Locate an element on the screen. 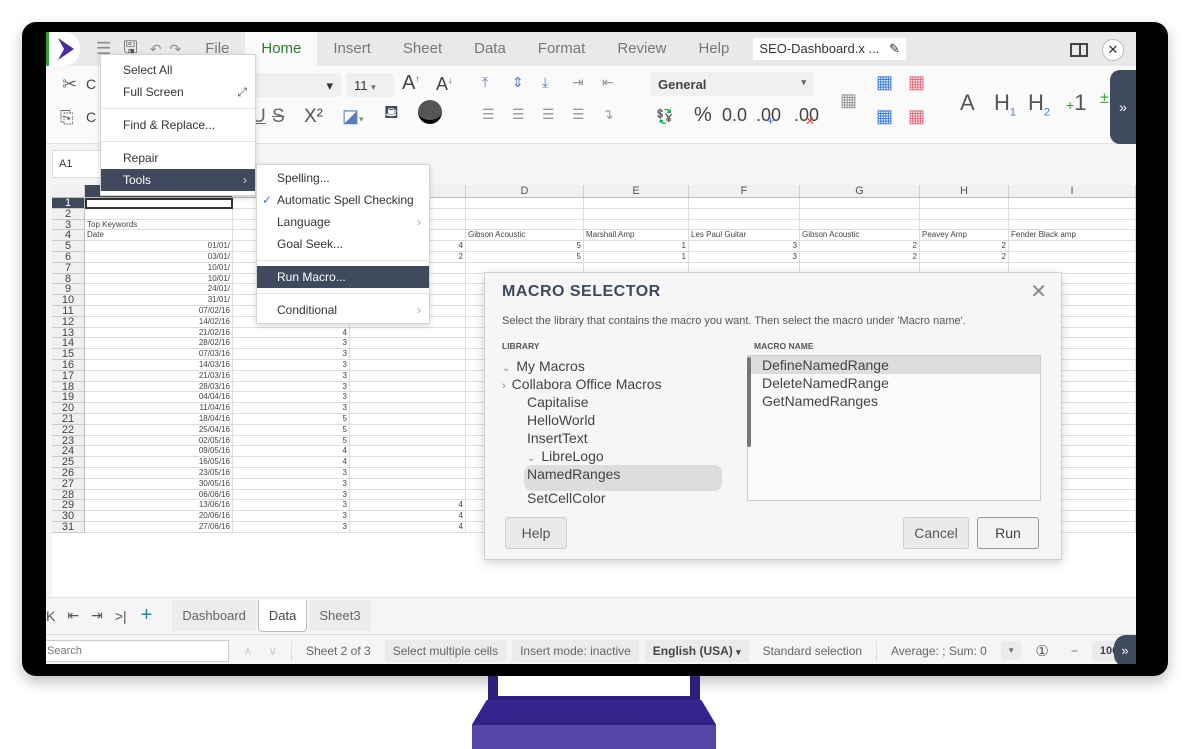  tree-item-librelogo: ⌄ LibreLogo is located at coordinates (620, 456).